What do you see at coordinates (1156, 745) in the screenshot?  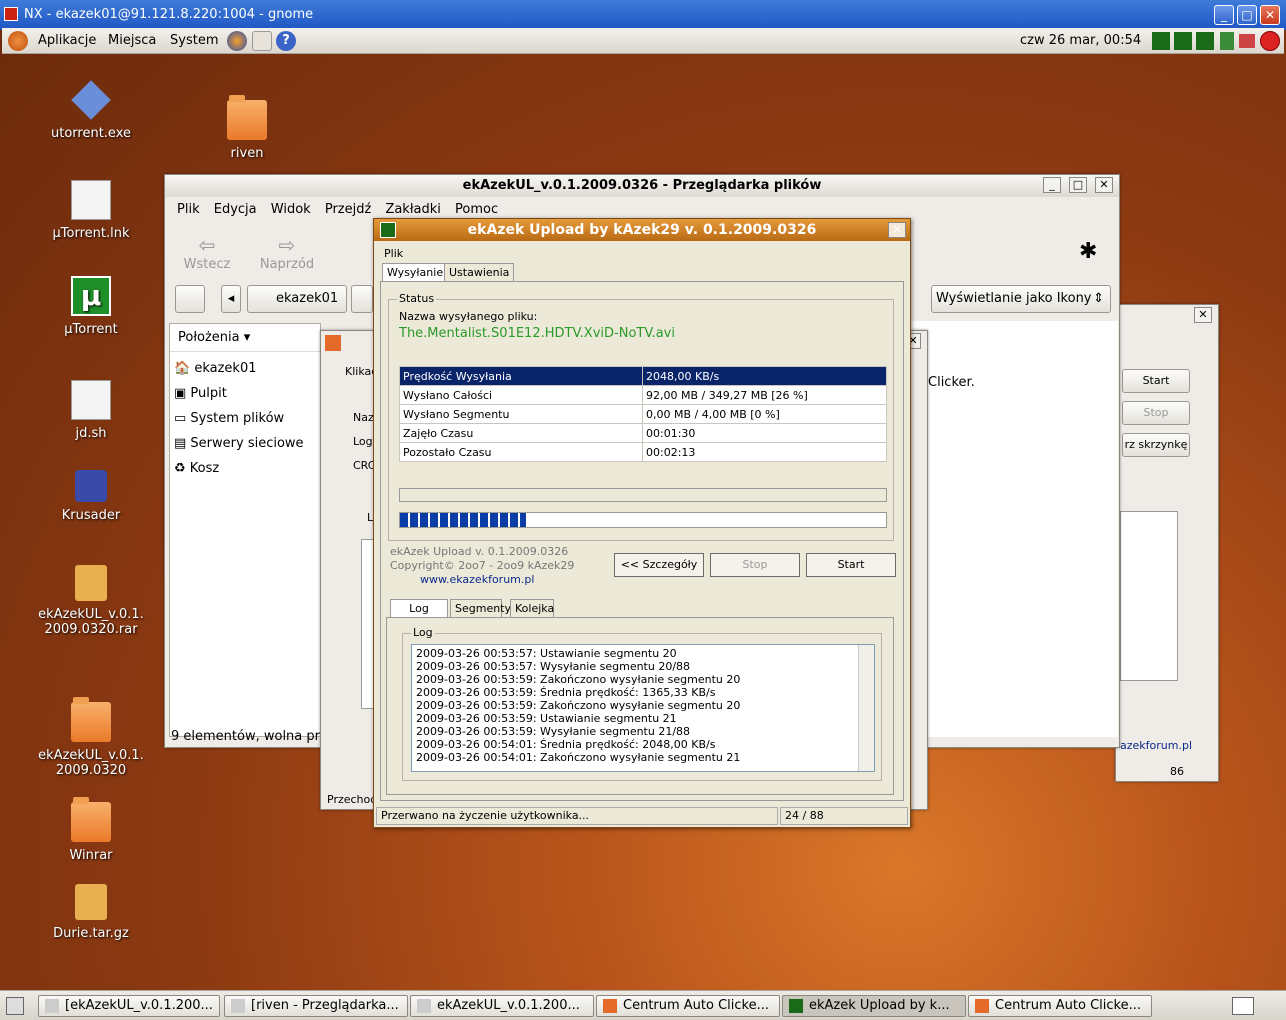 I see `clicker-link: azekforum.pl` at bounding box center [1156, 745].